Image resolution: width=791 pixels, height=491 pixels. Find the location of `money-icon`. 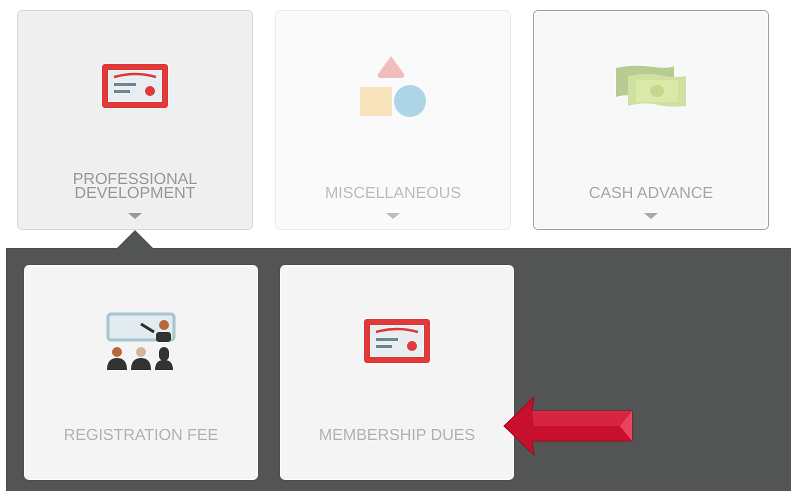

money-icon is located at coordinates (651, 86).